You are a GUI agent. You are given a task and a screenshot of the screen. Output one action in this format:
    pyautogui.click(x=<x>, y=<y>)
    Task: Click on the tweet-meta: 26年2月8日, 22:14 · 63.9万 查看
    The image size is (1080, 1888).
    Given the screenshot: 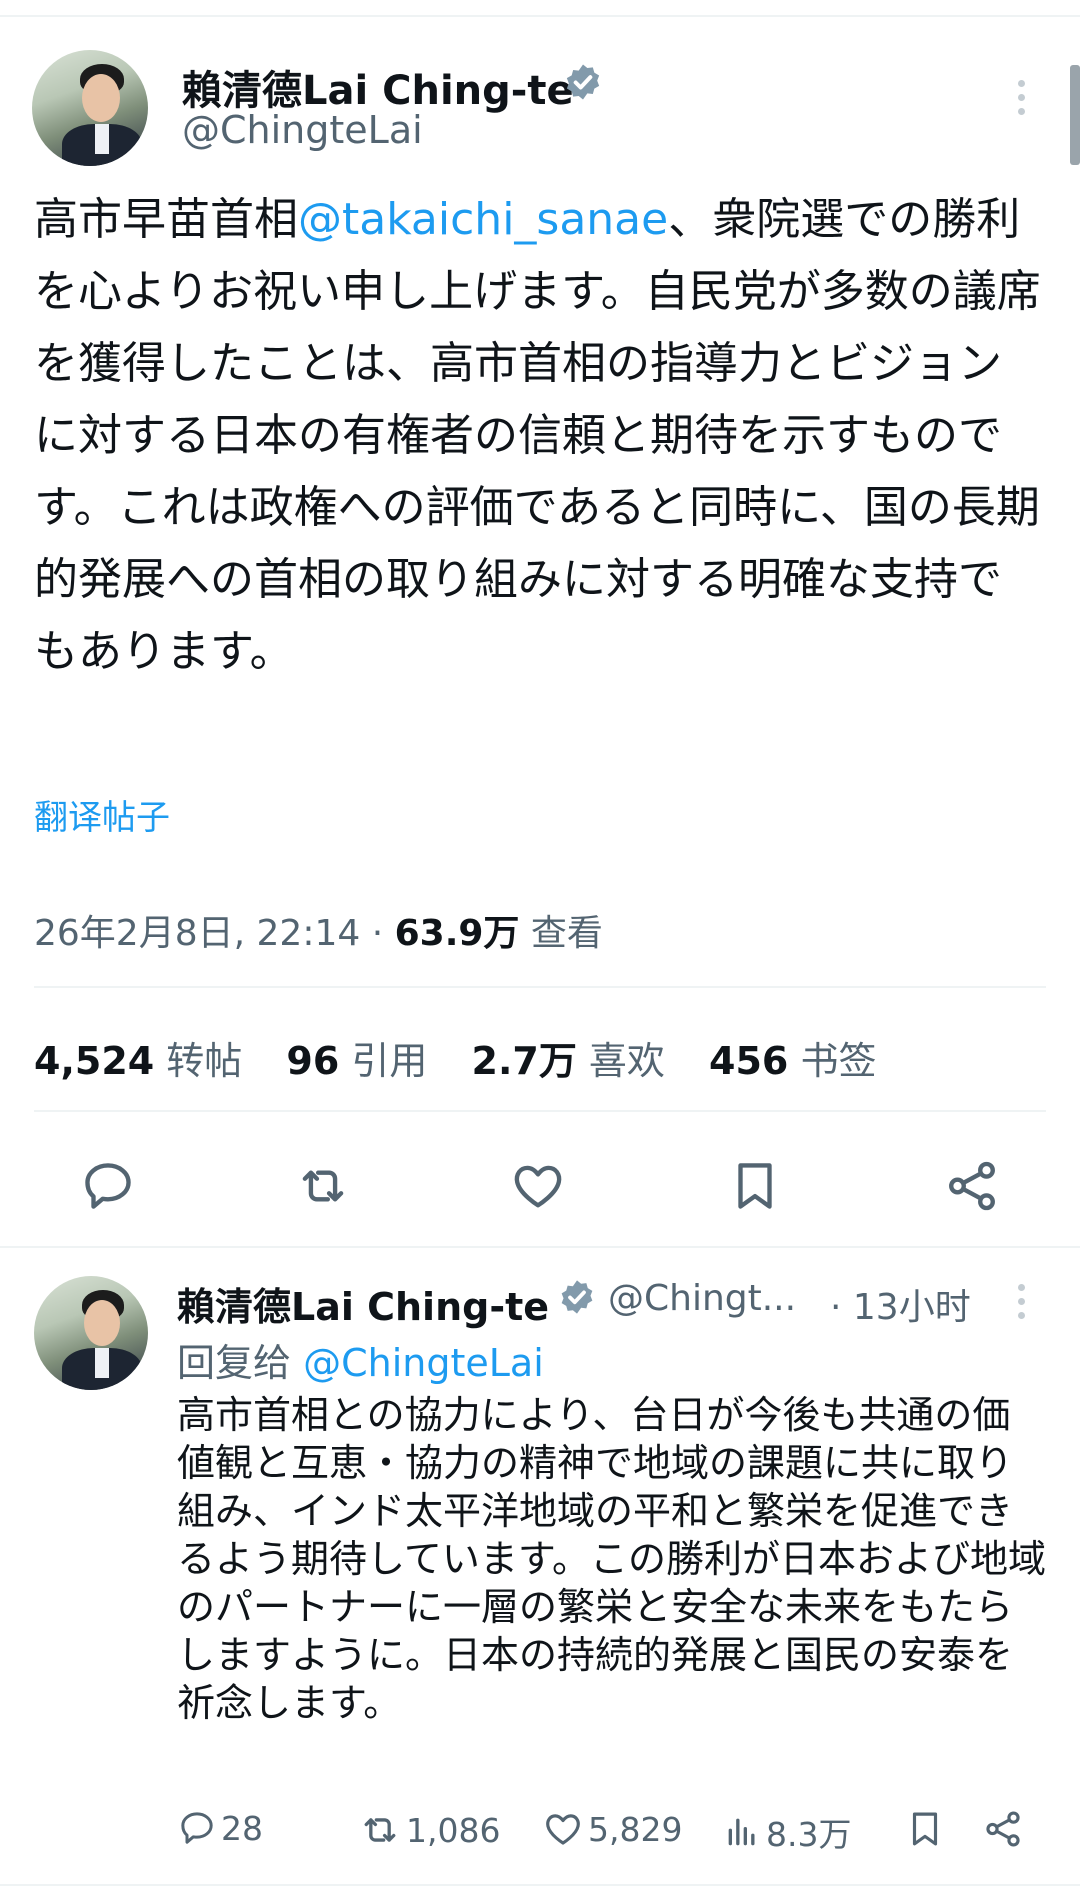 What is the action you would take?
    pyautogui.click(x=318, y=930)
    